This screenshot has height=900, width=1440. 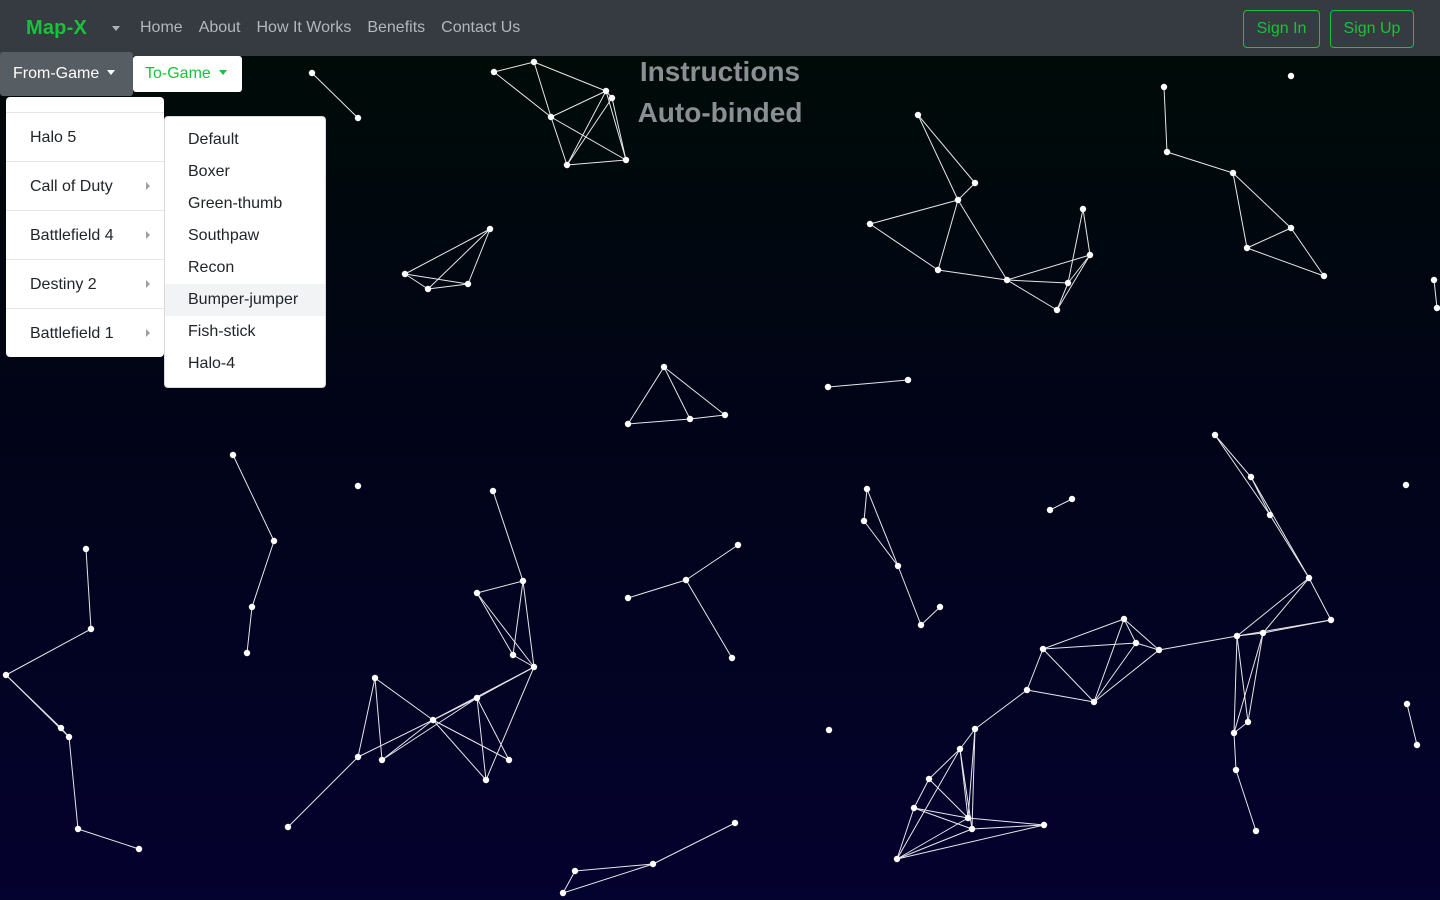 I want to click on game-item-battlefield-1: Battlefield 1, so click(x=85, y=333).